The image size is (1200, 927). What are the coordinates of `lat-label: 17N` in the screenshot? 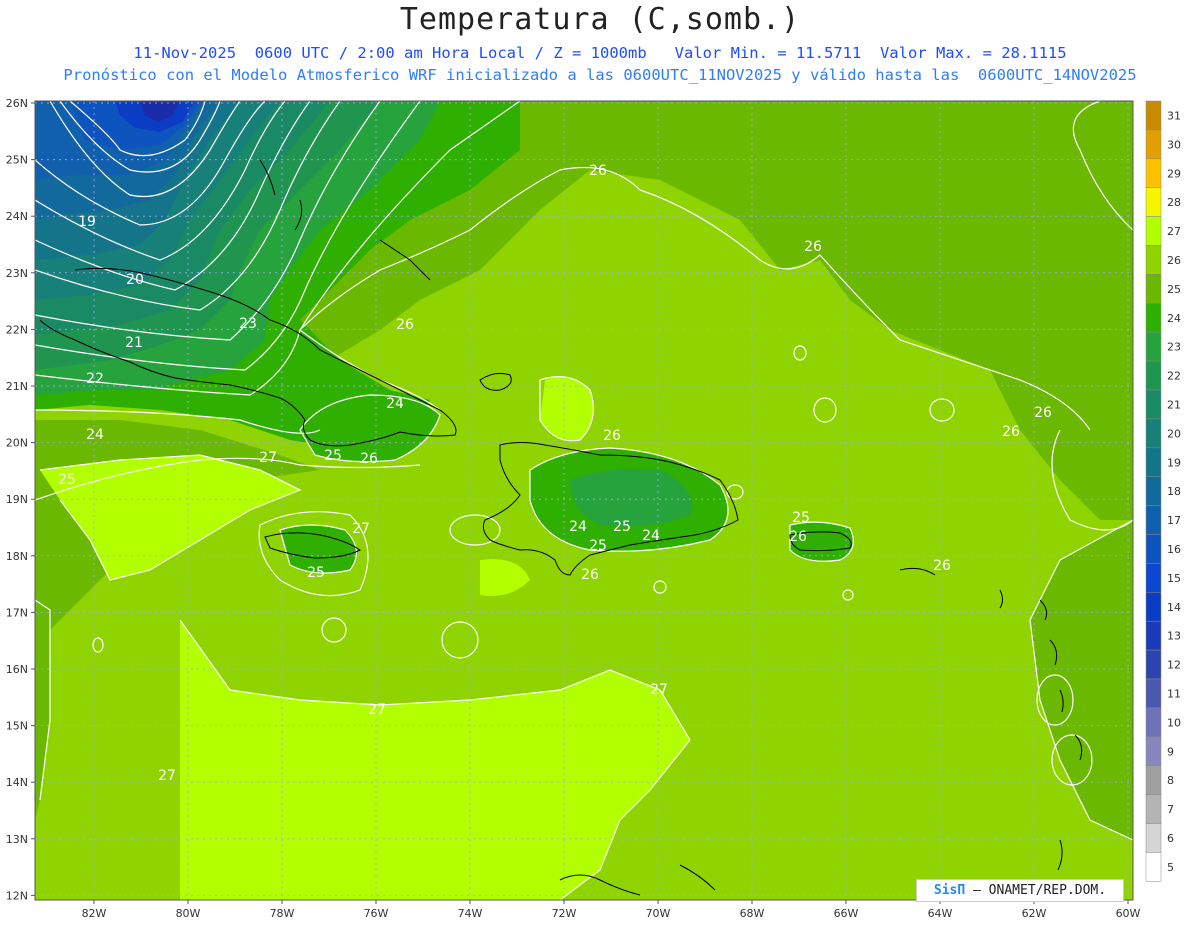 It's located at (17, 612).